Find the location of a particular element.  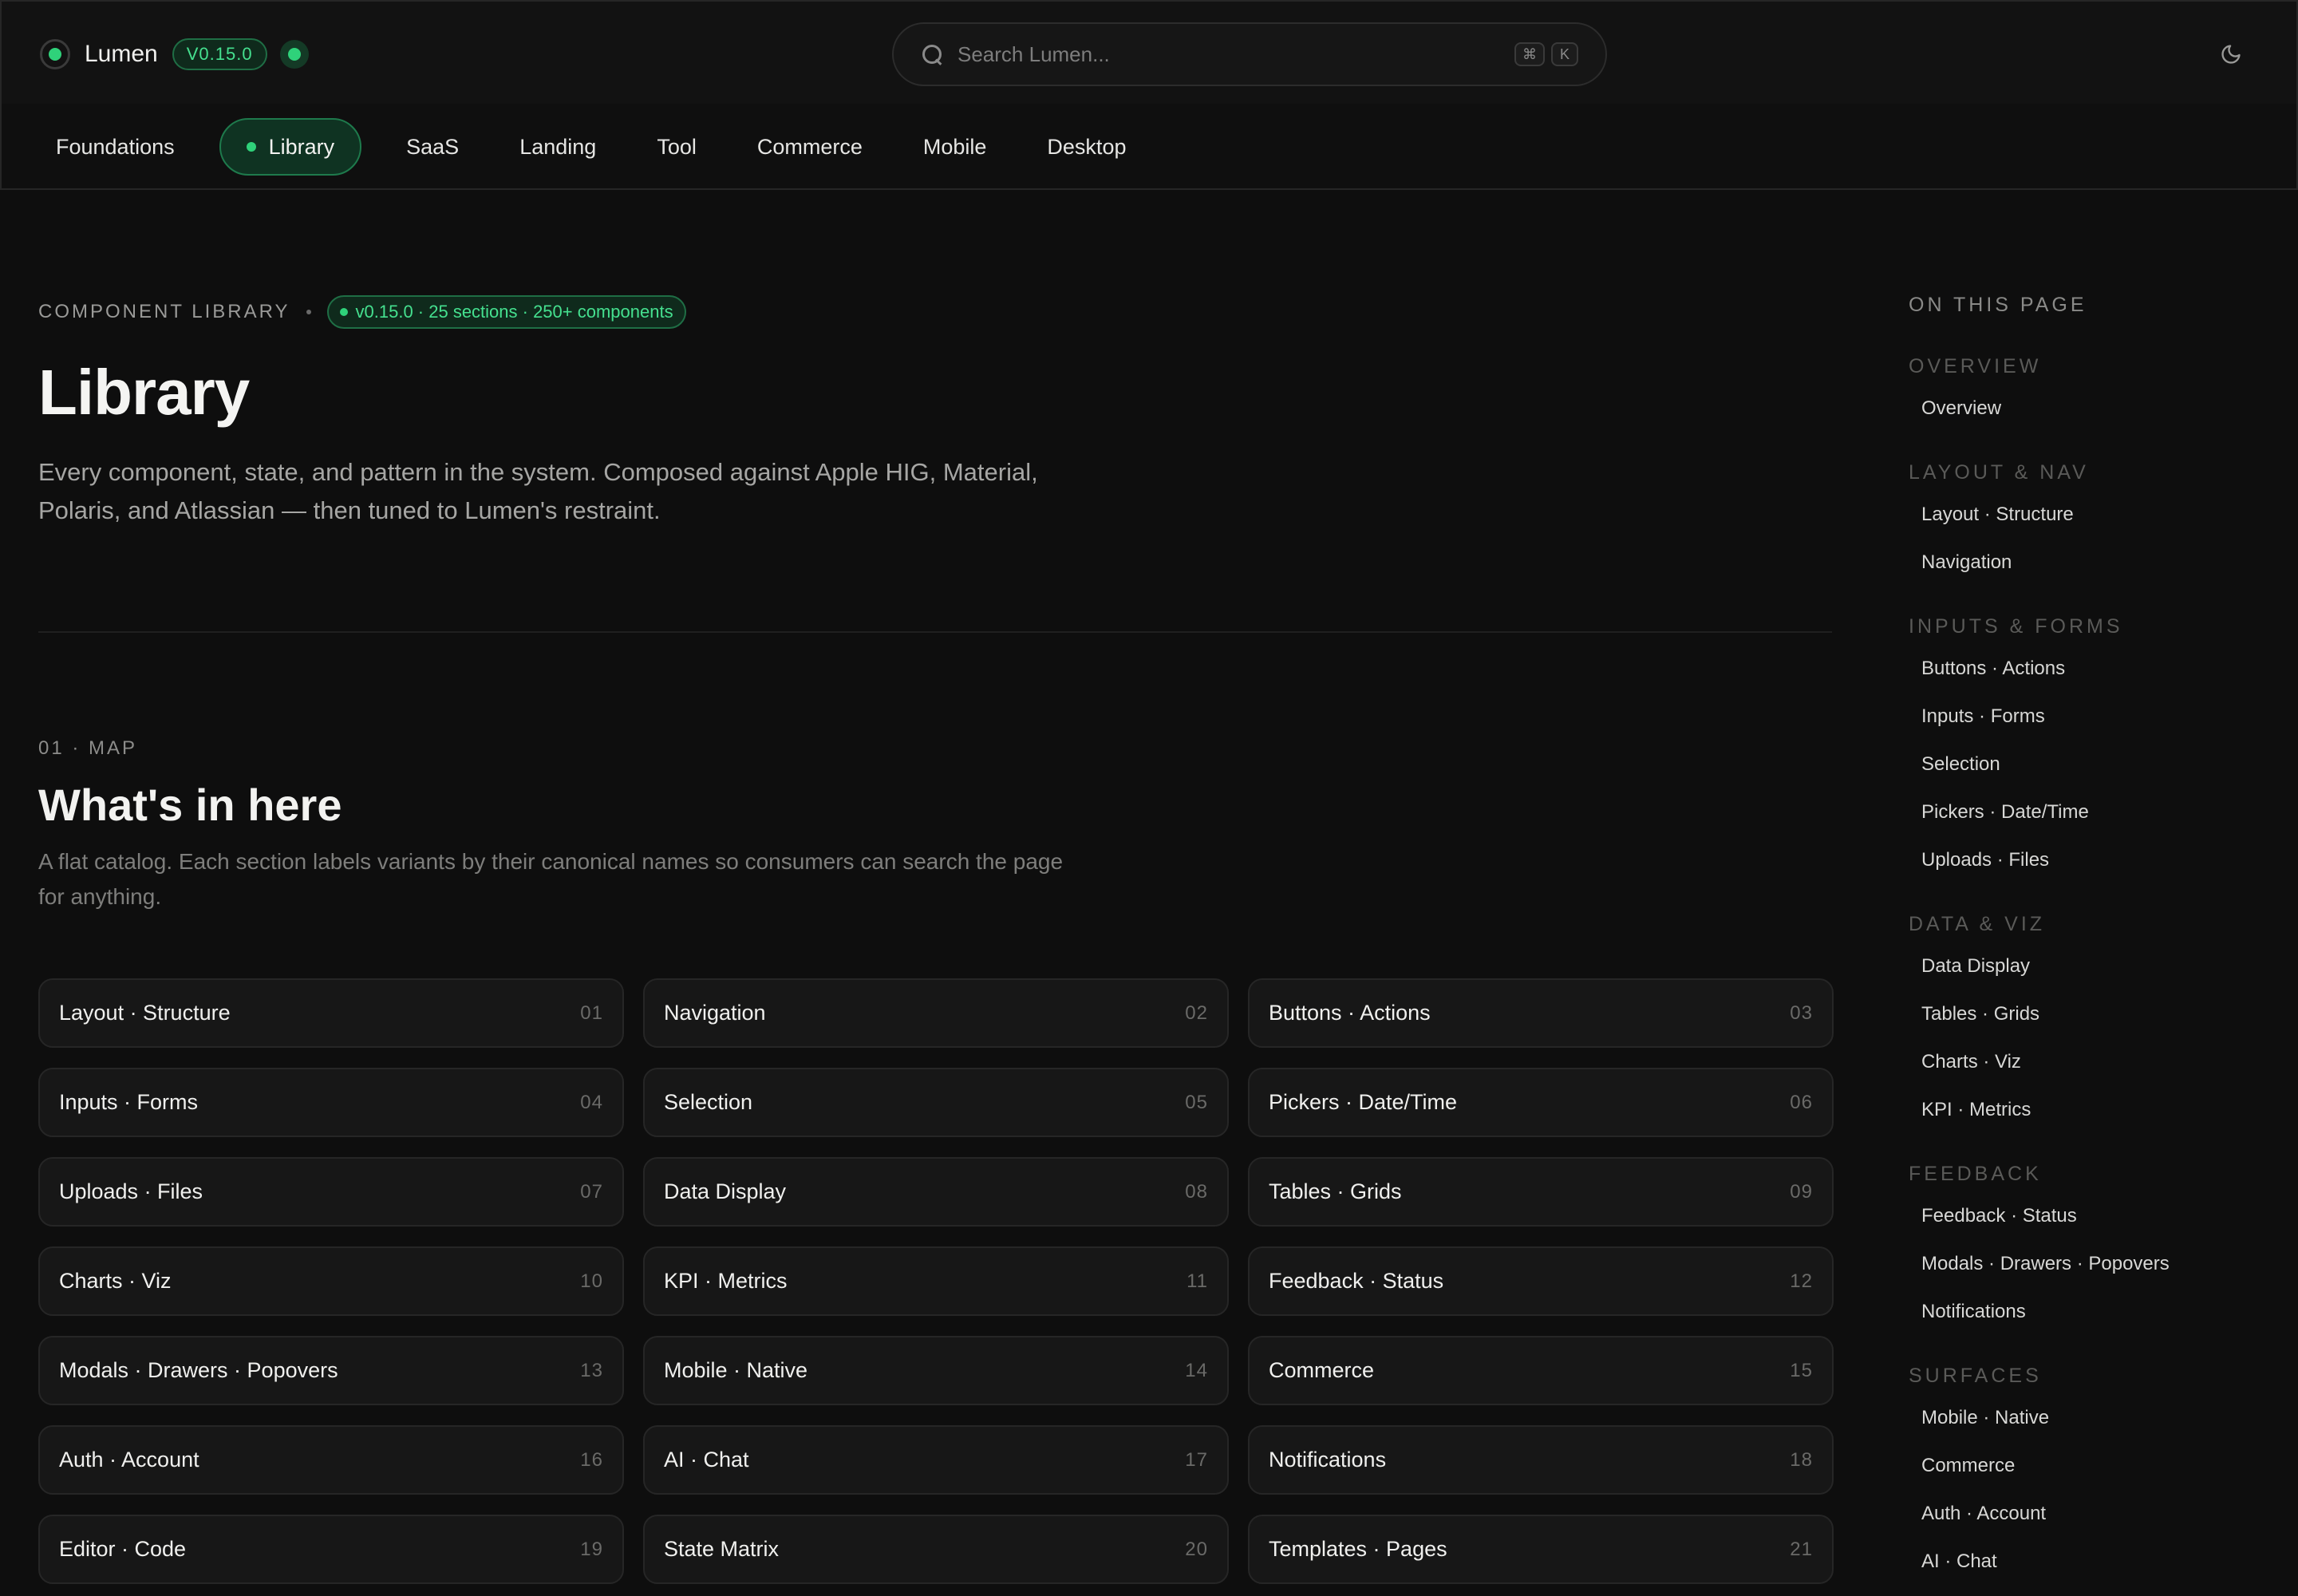

toc-link: Layout · Structure is located at coordinates (2077, 523).